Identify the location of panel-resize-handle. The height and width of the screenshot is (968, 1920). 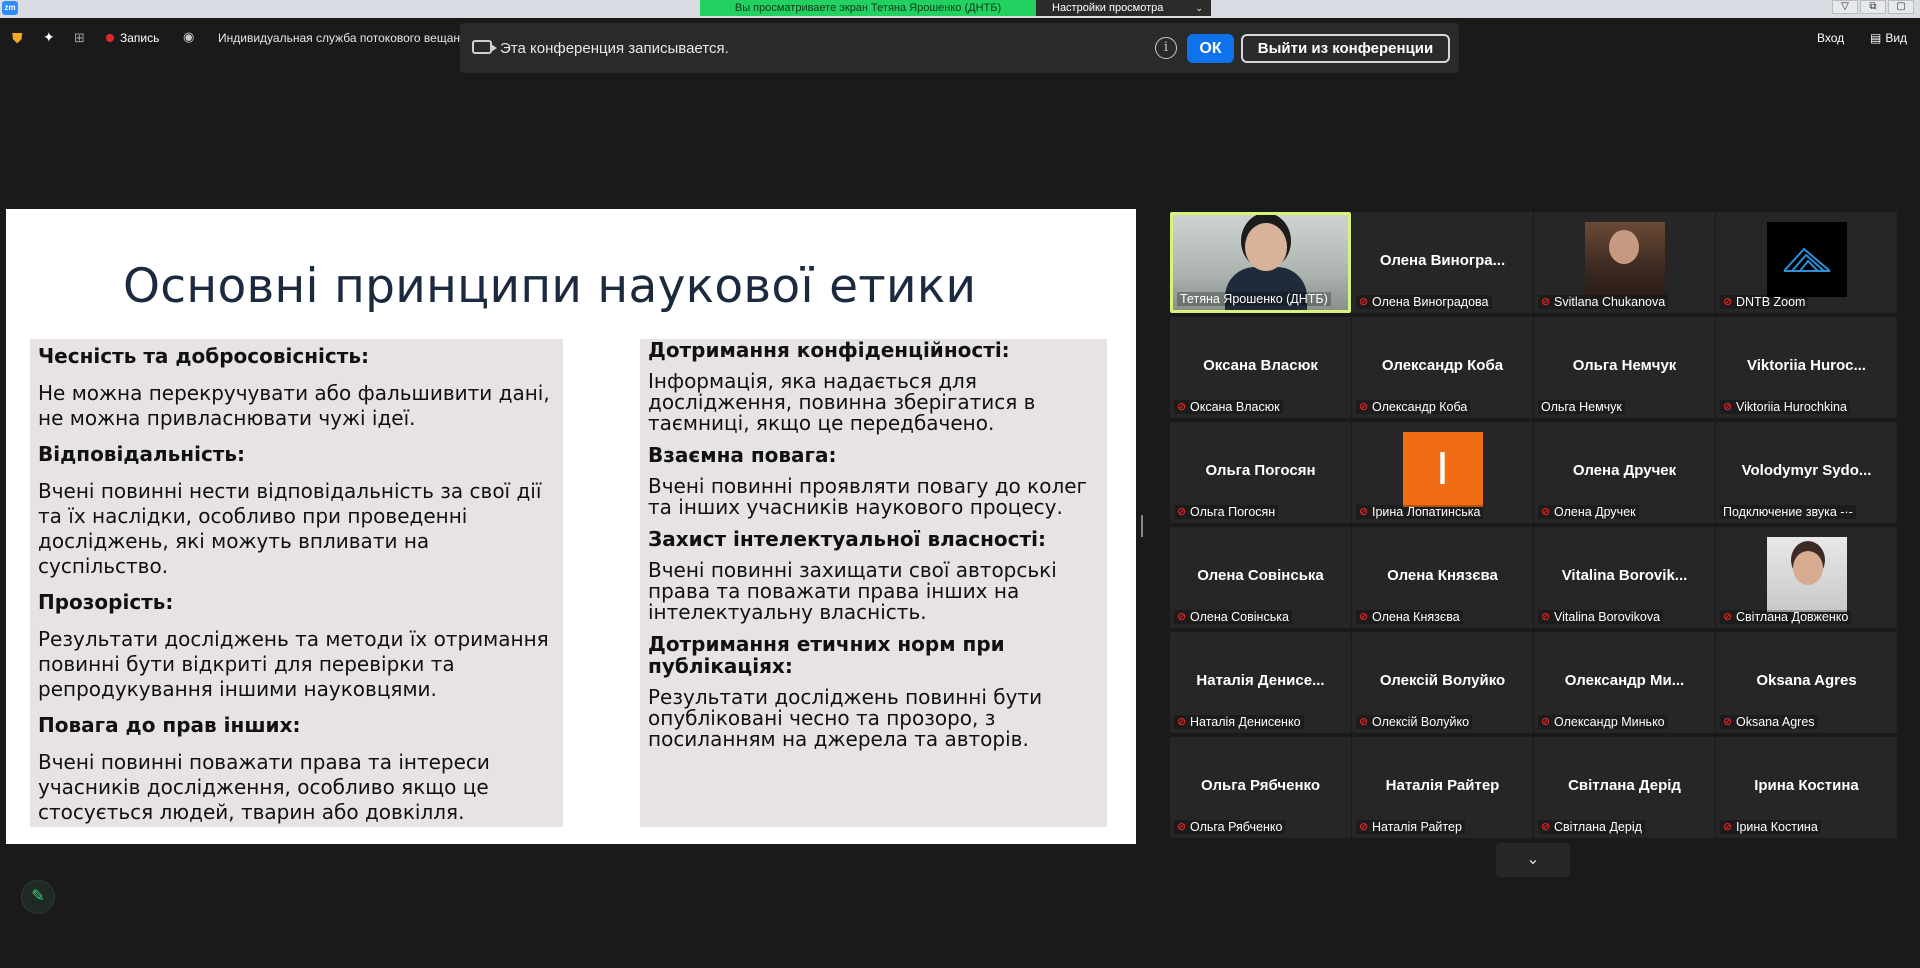
(1142, 526).